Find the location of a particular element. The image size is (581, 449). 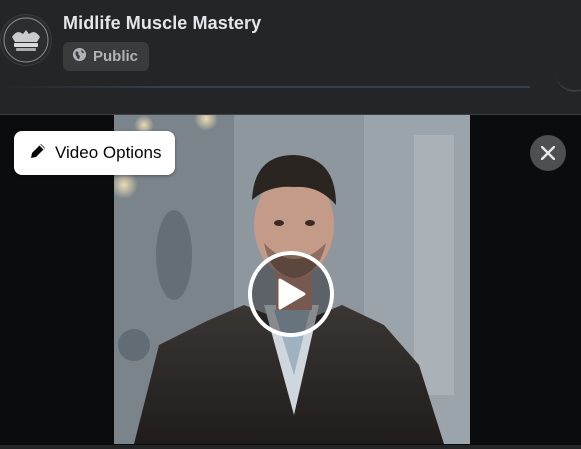

play-icon is located at coordinates (292, 294).